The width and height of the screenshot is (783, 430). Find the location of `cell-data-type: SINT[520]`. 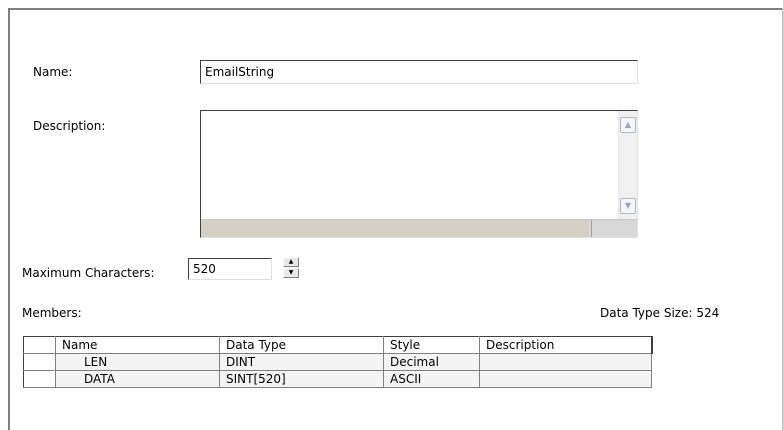

cell-data-type: SINT[520] is located at coordinates (301, 379).